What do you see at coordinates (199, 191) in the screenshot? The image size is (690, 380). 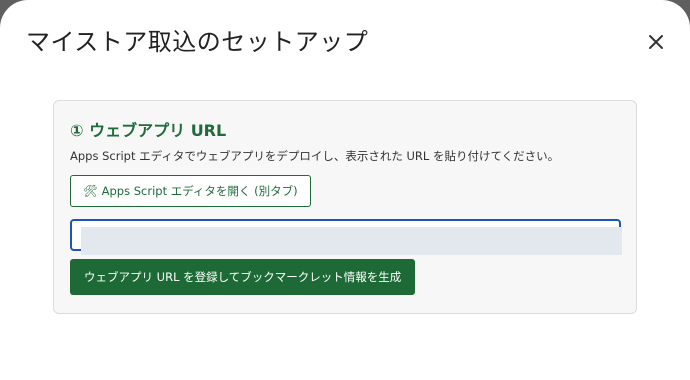 I see `open-editor-label: Apps Script エディタを開く (別タブ)` at bounding box center [199, 191].